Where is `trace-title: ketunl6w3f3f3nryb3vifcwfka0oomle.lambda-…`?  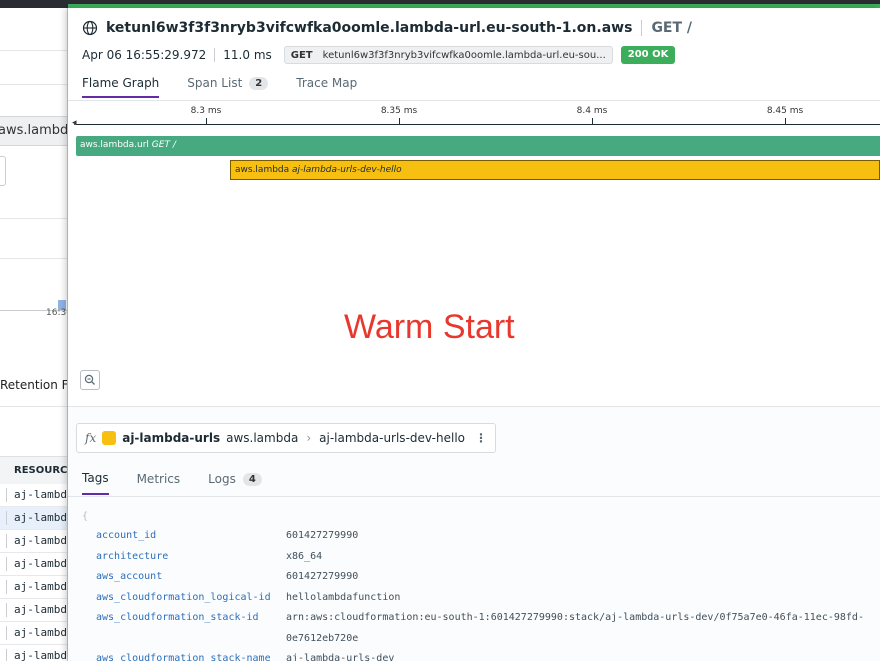 trace-title: ketunl6w3f3f3nryb3vifcwfka0oomle.lambda-… is located at coordinates (387, 28).